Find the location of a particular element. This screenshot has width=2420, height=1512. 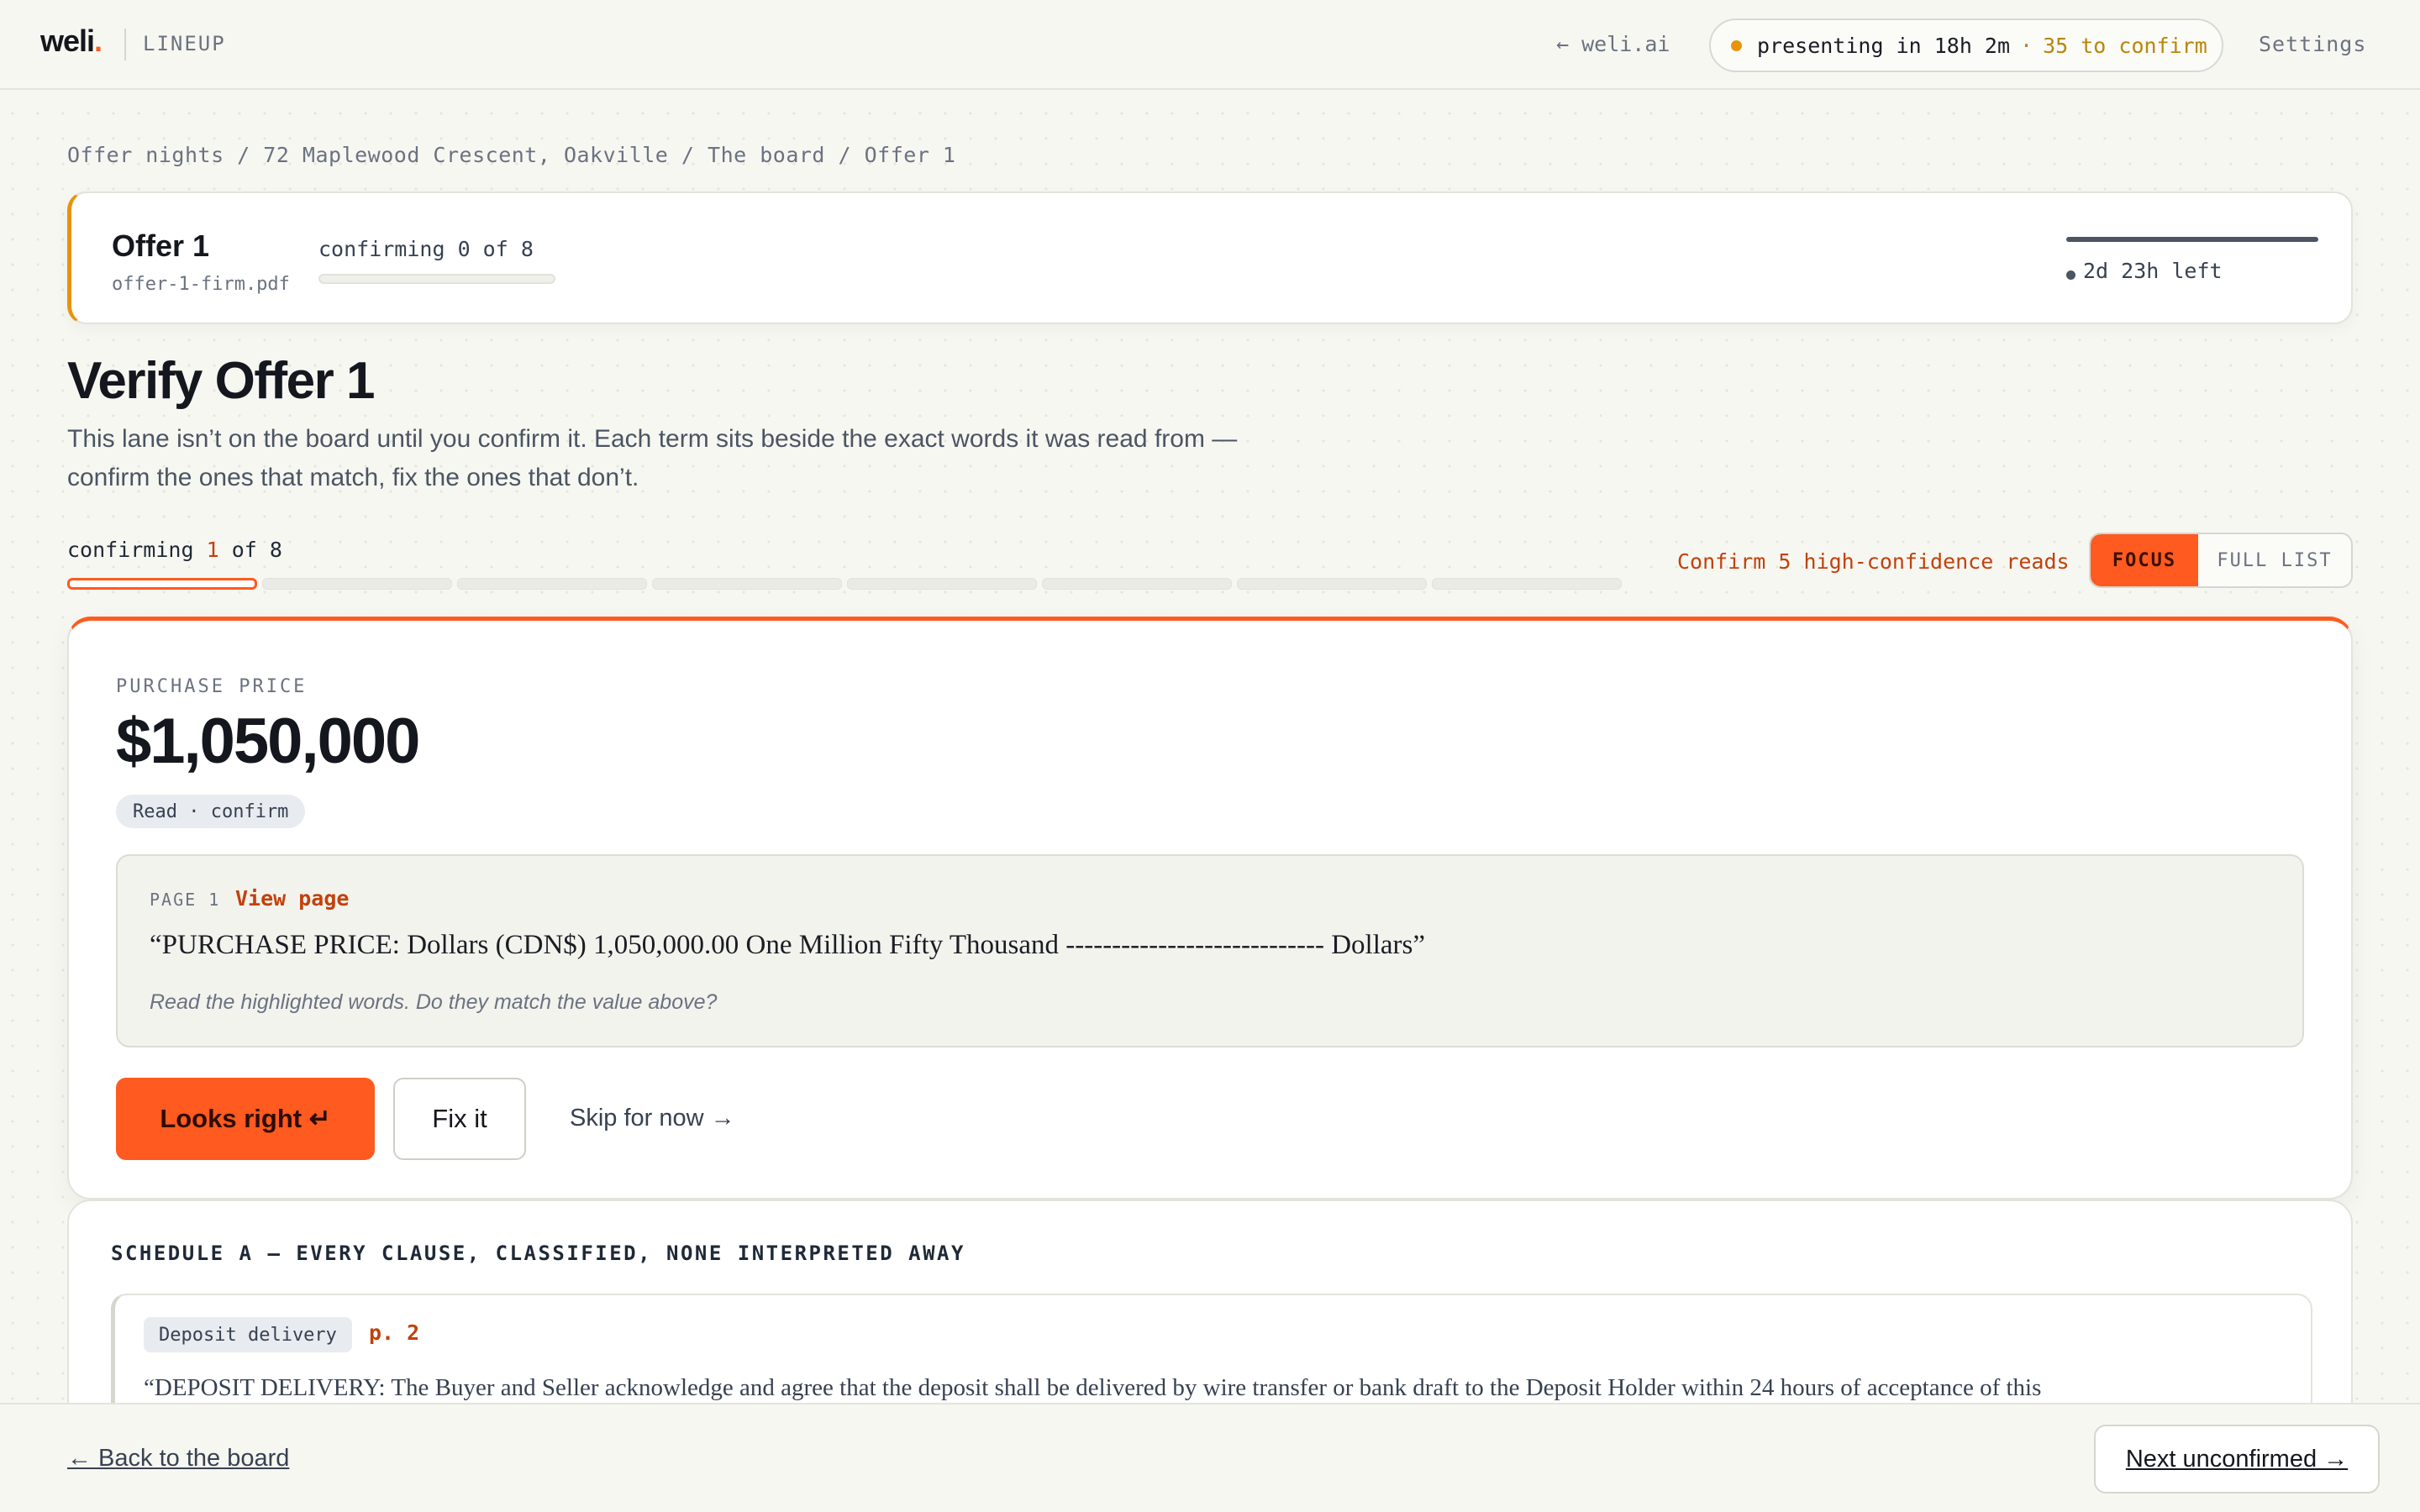

view-mode-toggle: FOCUS FULL LIST is located at coordinates (2221, 560).